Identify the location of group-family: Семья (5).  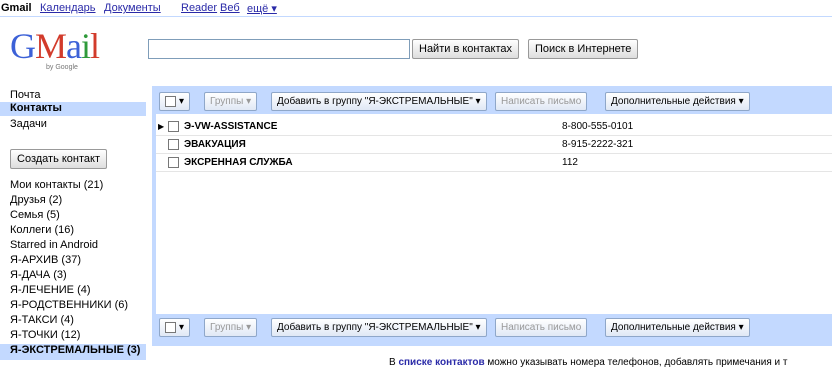
(35, 215).